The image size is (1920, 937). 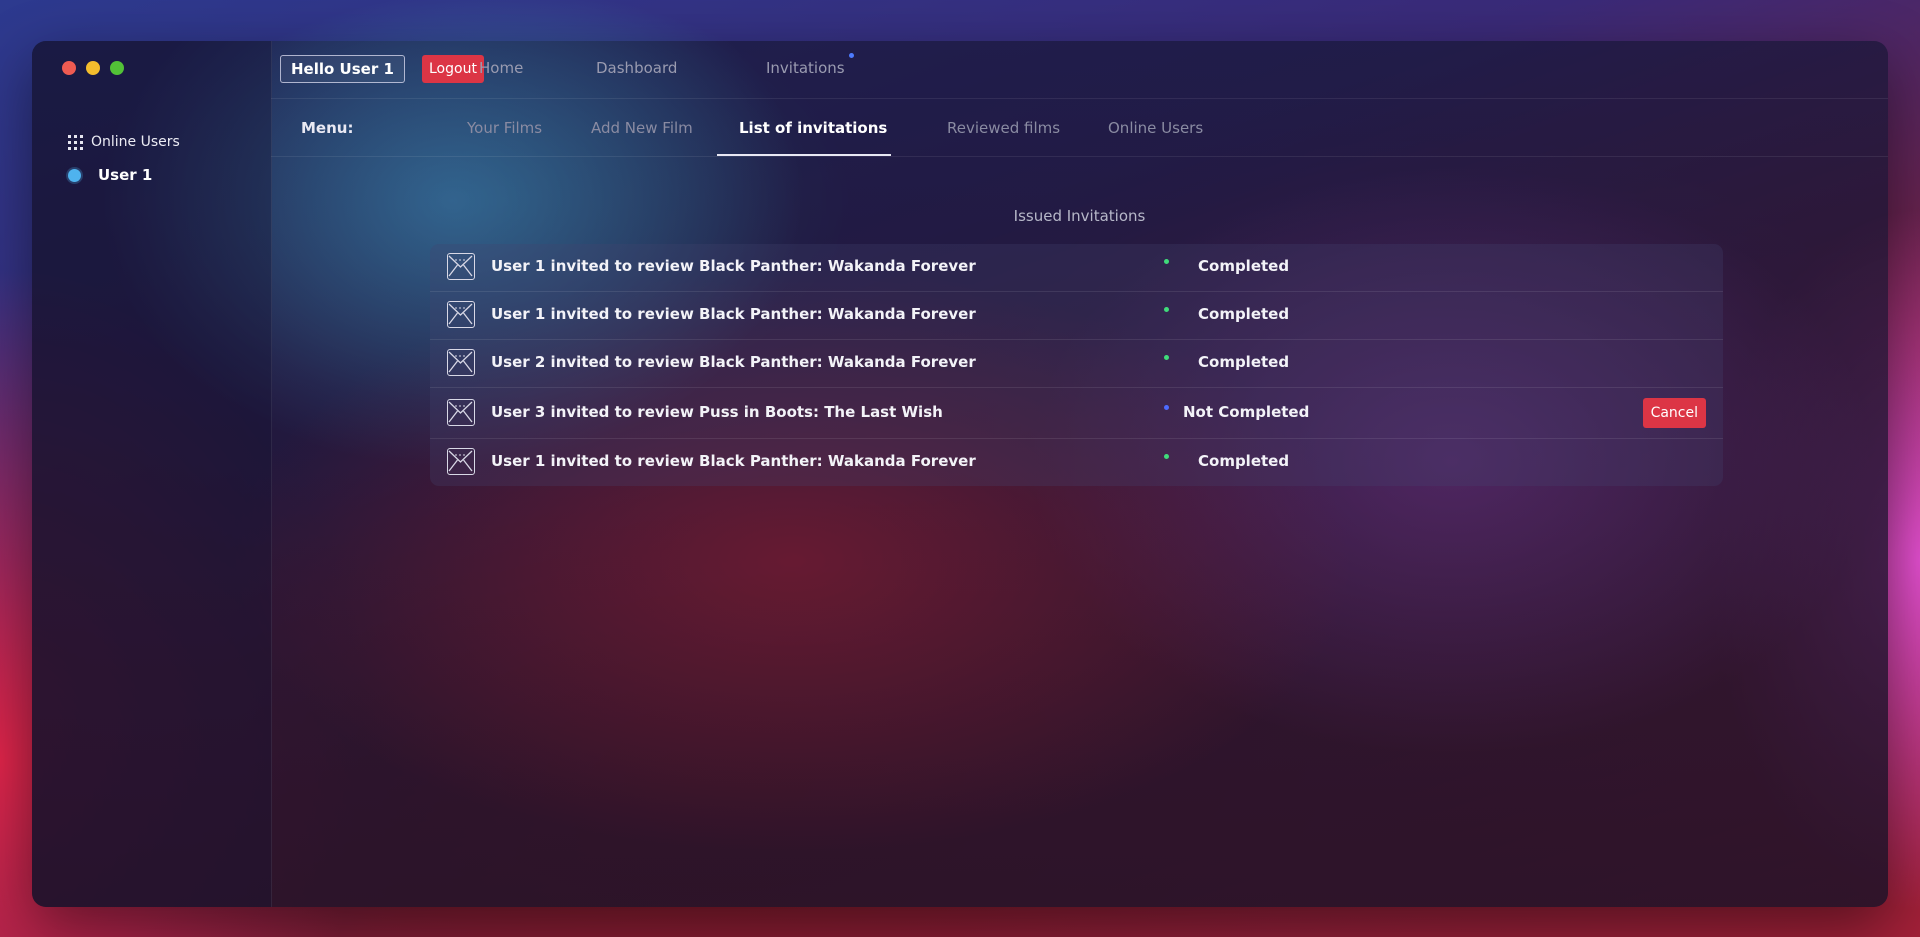 What do you see at coordinates (74, 175) in the screenshot?
I see `online-status-dot` at bounding box center [74, 175].